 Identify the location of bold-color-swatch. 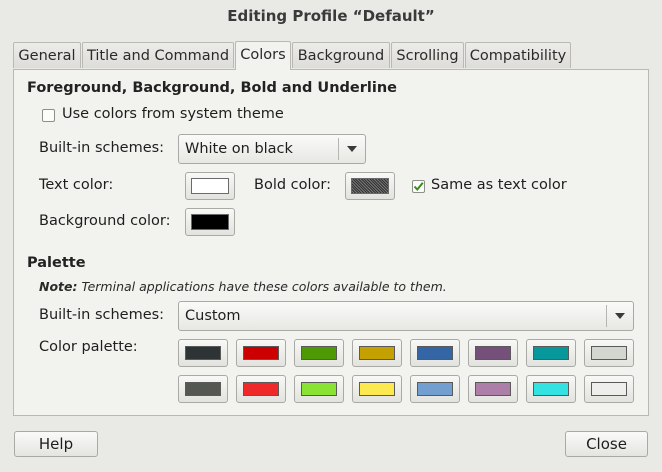
(370, 186).